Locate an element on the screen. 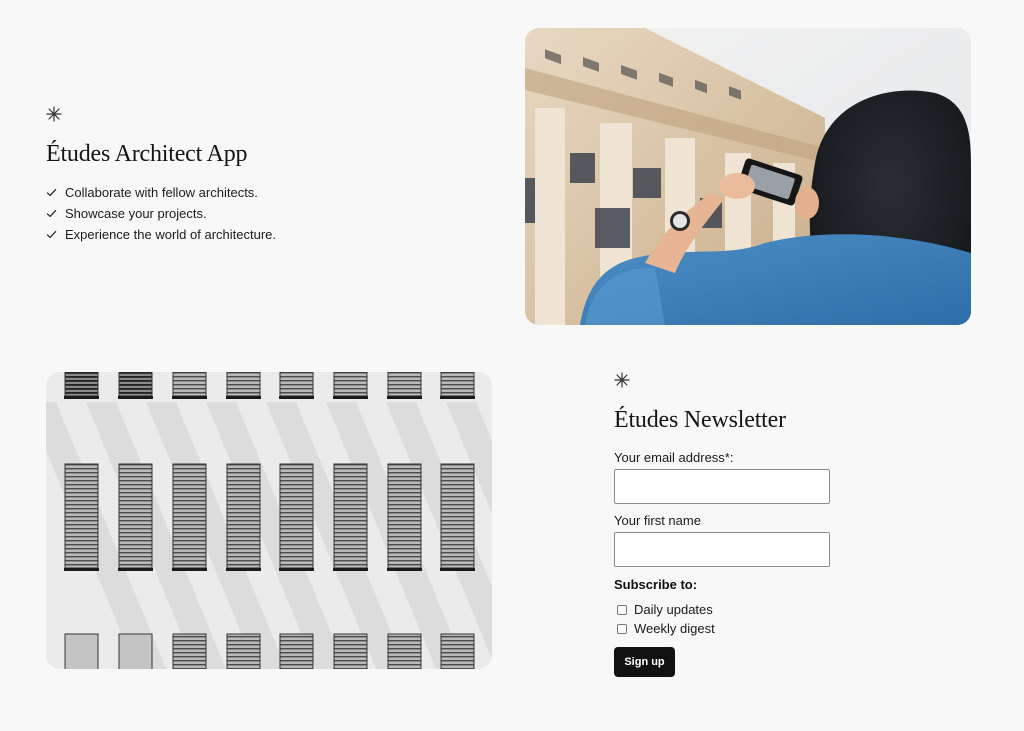 The height and width of the screenshot is (731, 1024). first-name-label: Your first name is located at coordinates (657, 520).